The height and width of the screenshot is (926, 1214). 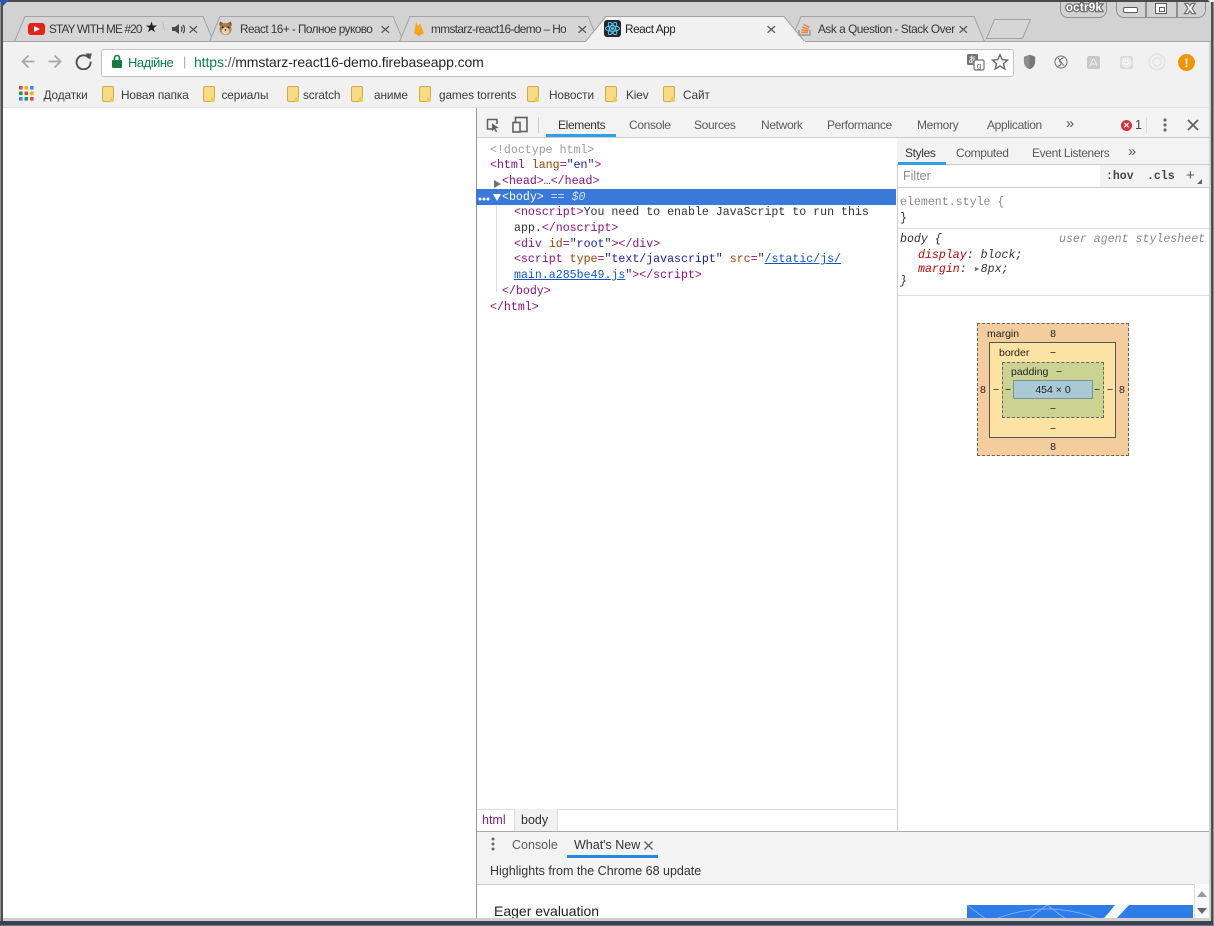 What do you see at coordinates (979, 66) in the screenshot?
I see `svg-text: g` at bounding box center [979, 66].